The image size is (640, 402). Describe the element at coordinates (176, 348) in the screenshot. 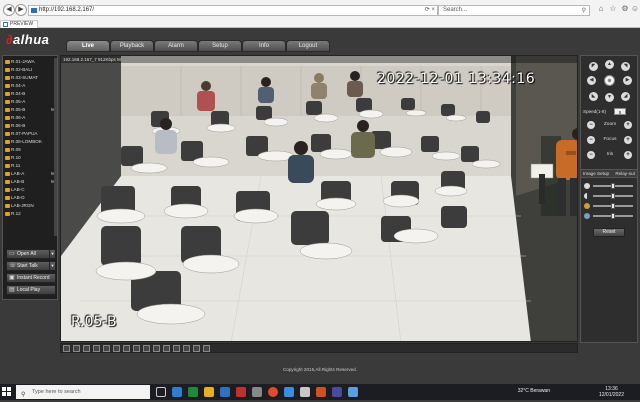

I see `audio-icon` at that location.